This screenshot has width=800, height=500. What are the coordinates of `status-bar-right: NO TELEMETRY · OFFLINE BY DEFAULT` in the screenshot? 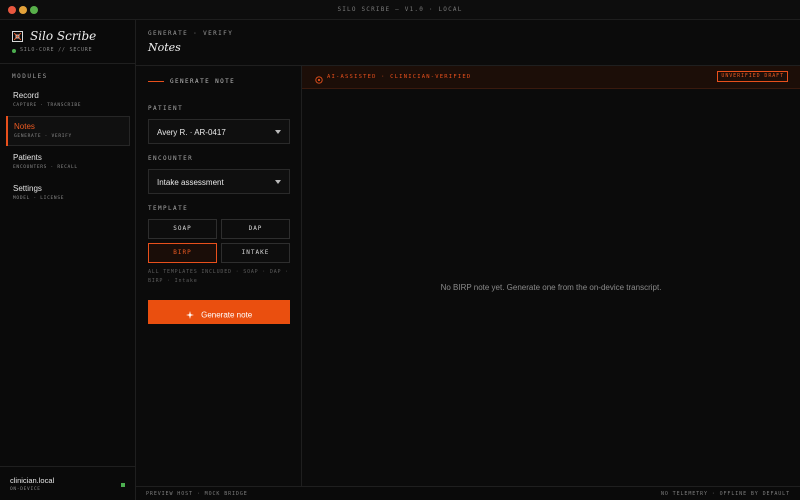 It's located at (725, 494).